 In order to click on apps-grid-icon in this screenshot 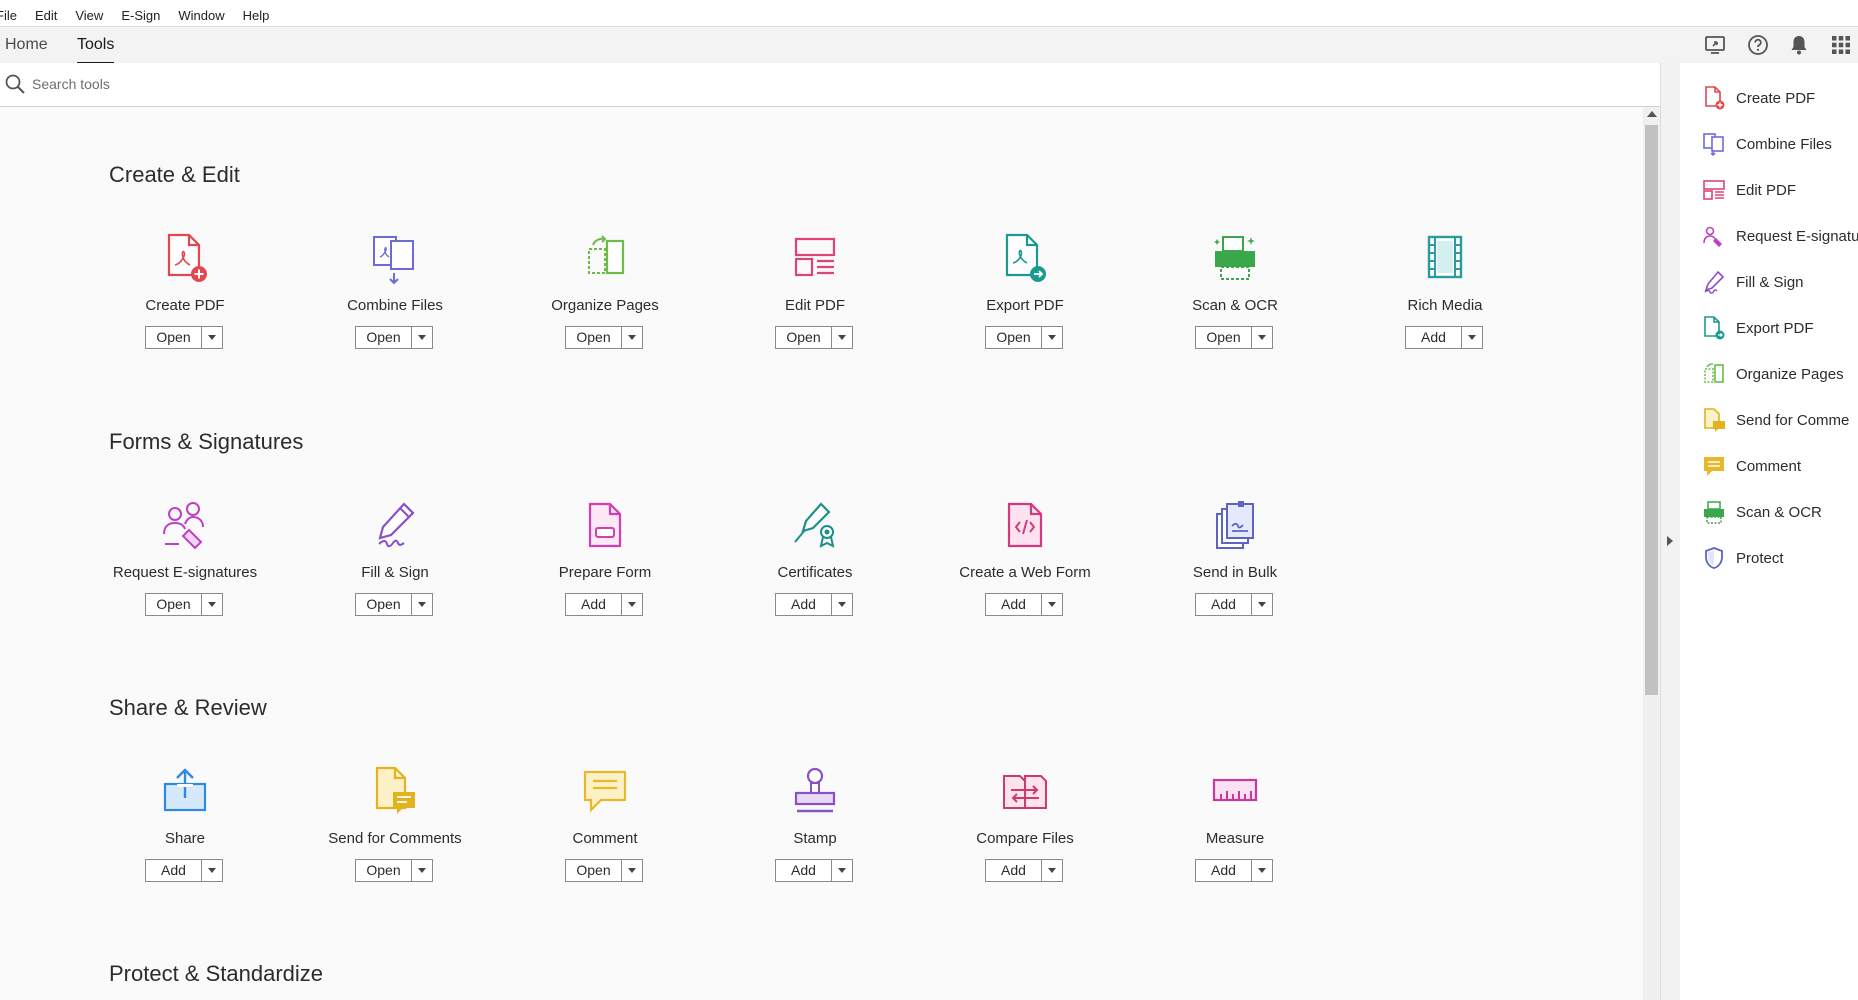, I will do `click(1841, 45)`.